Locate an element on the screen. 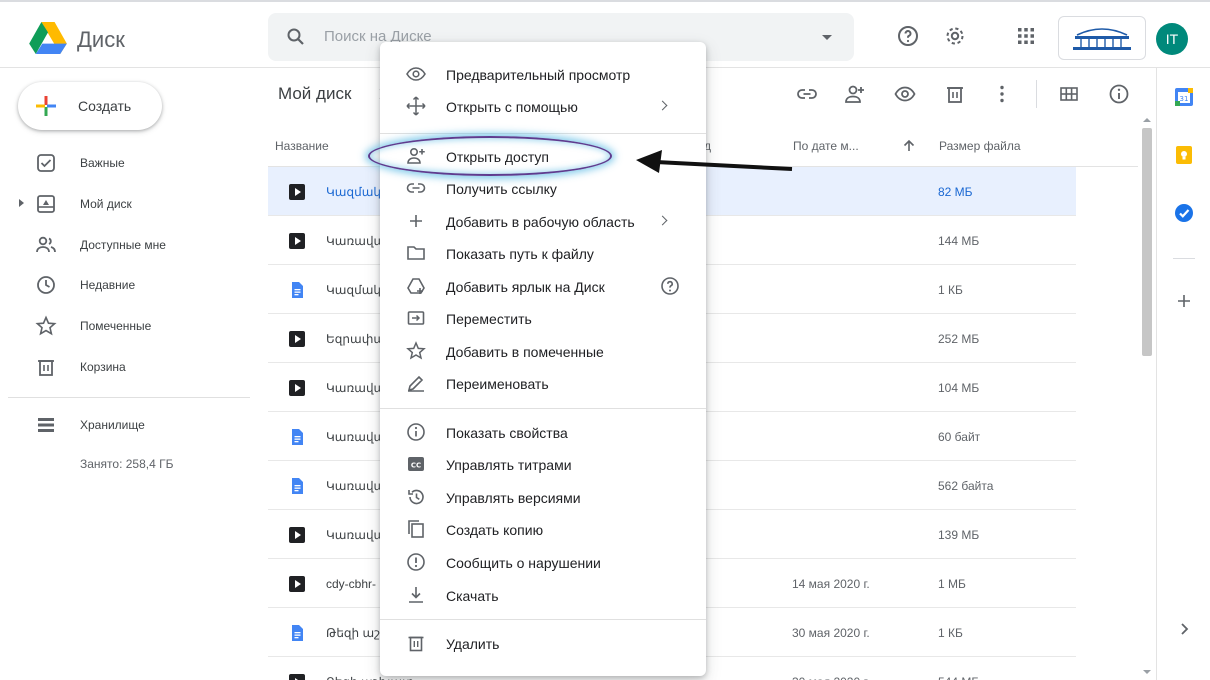 Image resolution: width=1210 pixels, height=680 pixels. report-icon is located at coordinates (416, 562).